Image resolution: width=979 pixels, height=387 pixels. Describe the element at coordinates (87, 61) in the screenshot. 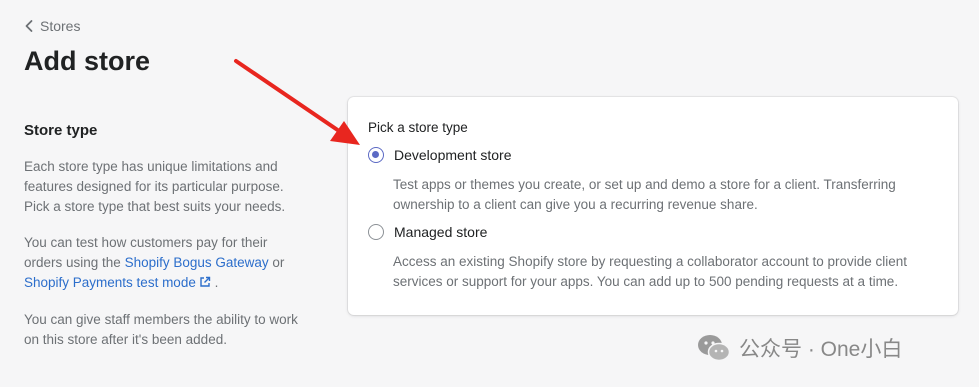

I see `page-title: Add store` at that location.